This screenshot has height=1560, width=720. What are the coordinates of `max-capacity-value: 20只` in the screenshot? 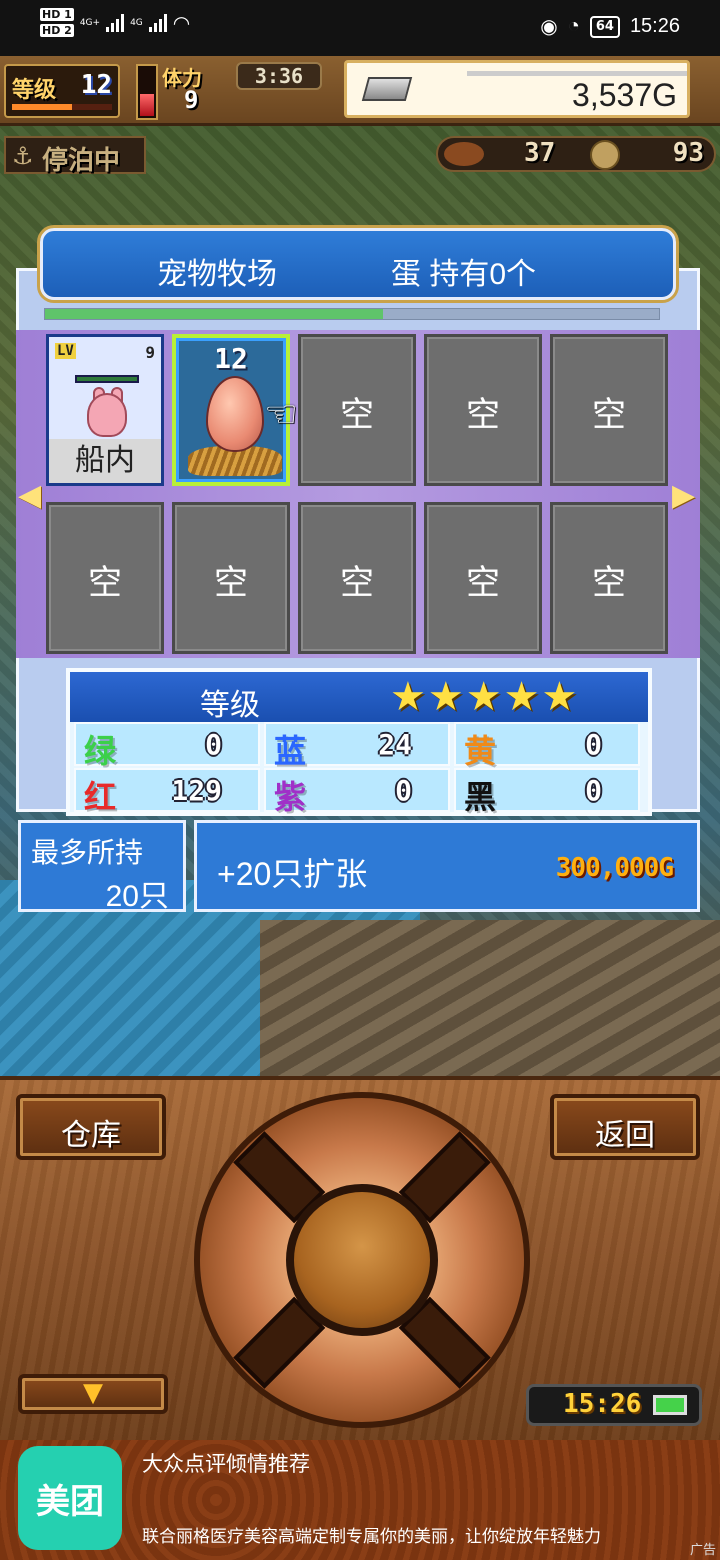 It's located at (137, 896).